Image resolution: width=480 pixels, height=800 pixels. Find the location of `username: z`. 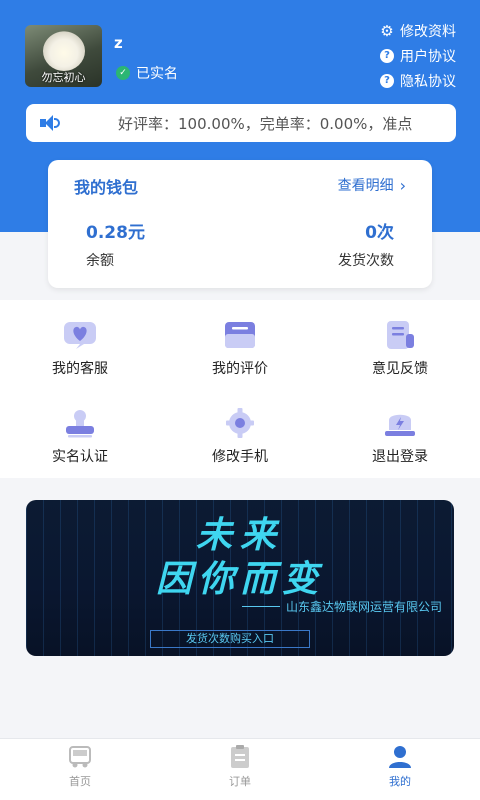

username: z is located at coordinates (118, 43).